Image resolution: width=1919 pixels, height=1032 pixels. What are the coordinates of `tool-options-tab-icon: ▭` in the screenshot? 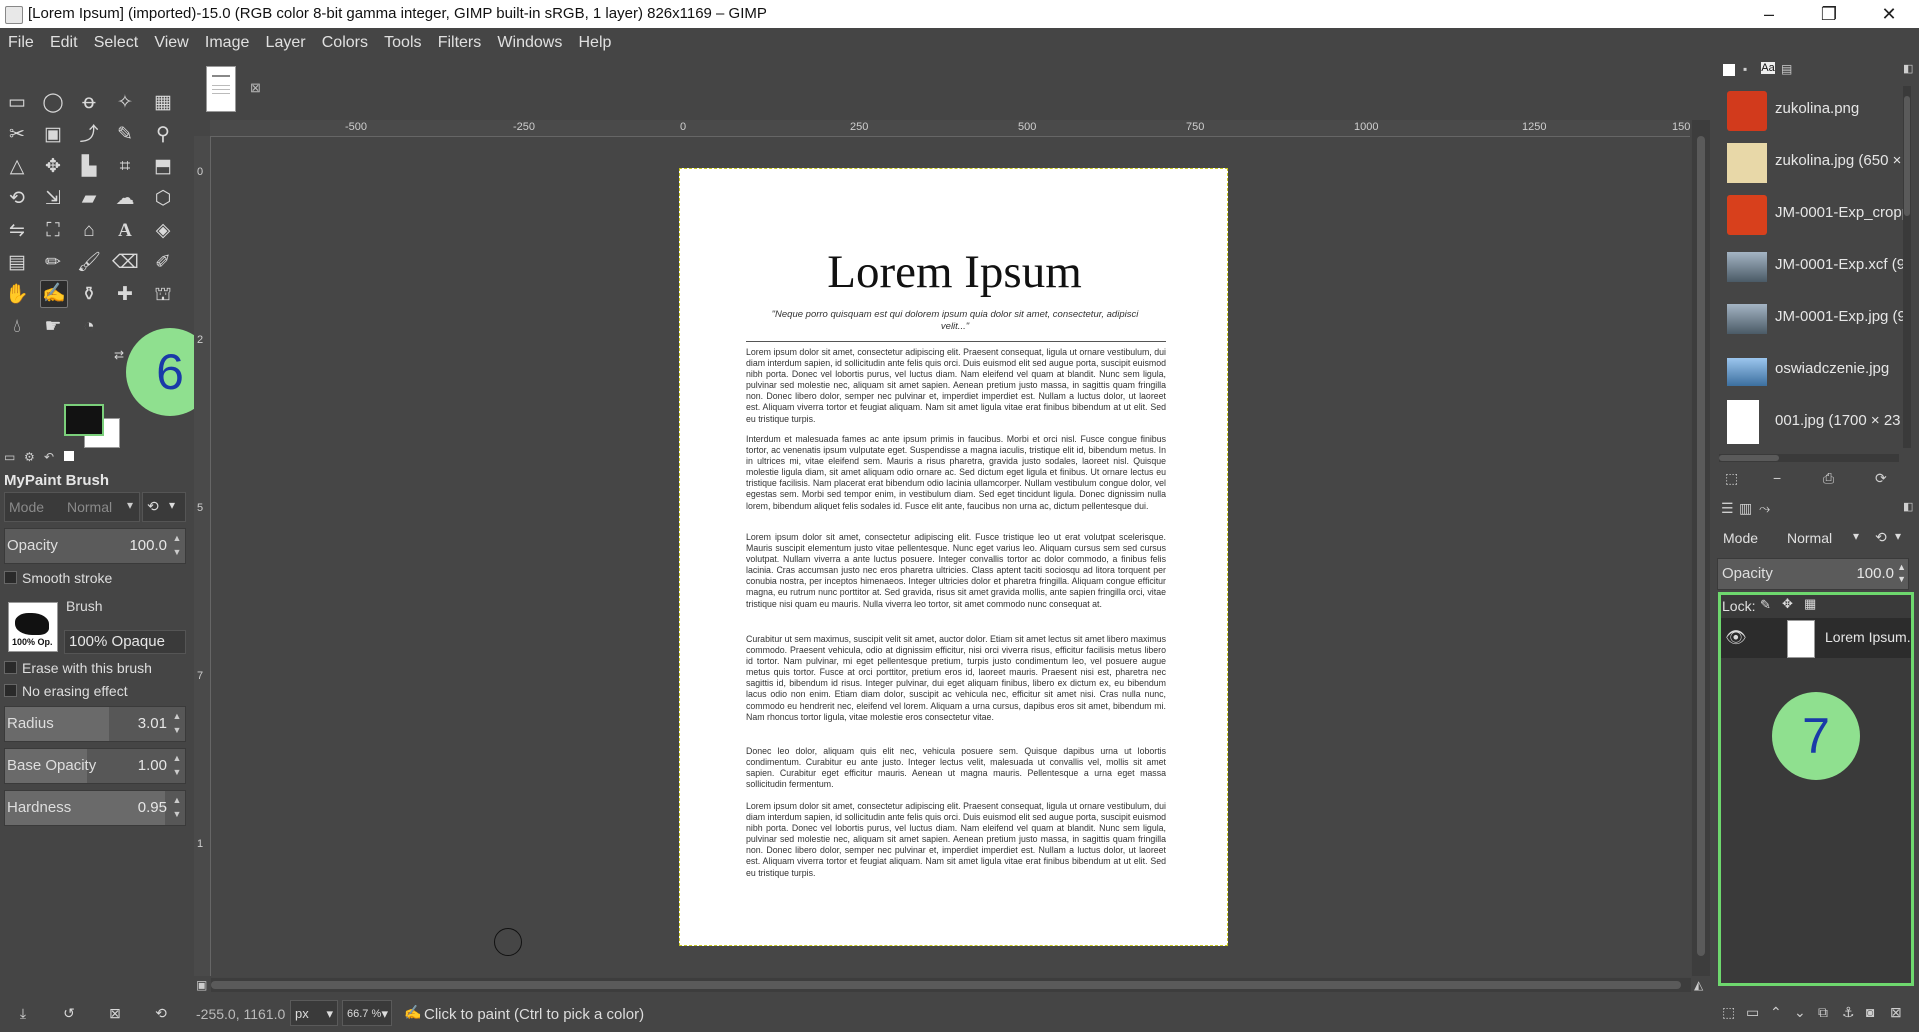 It's located at (9, 457).